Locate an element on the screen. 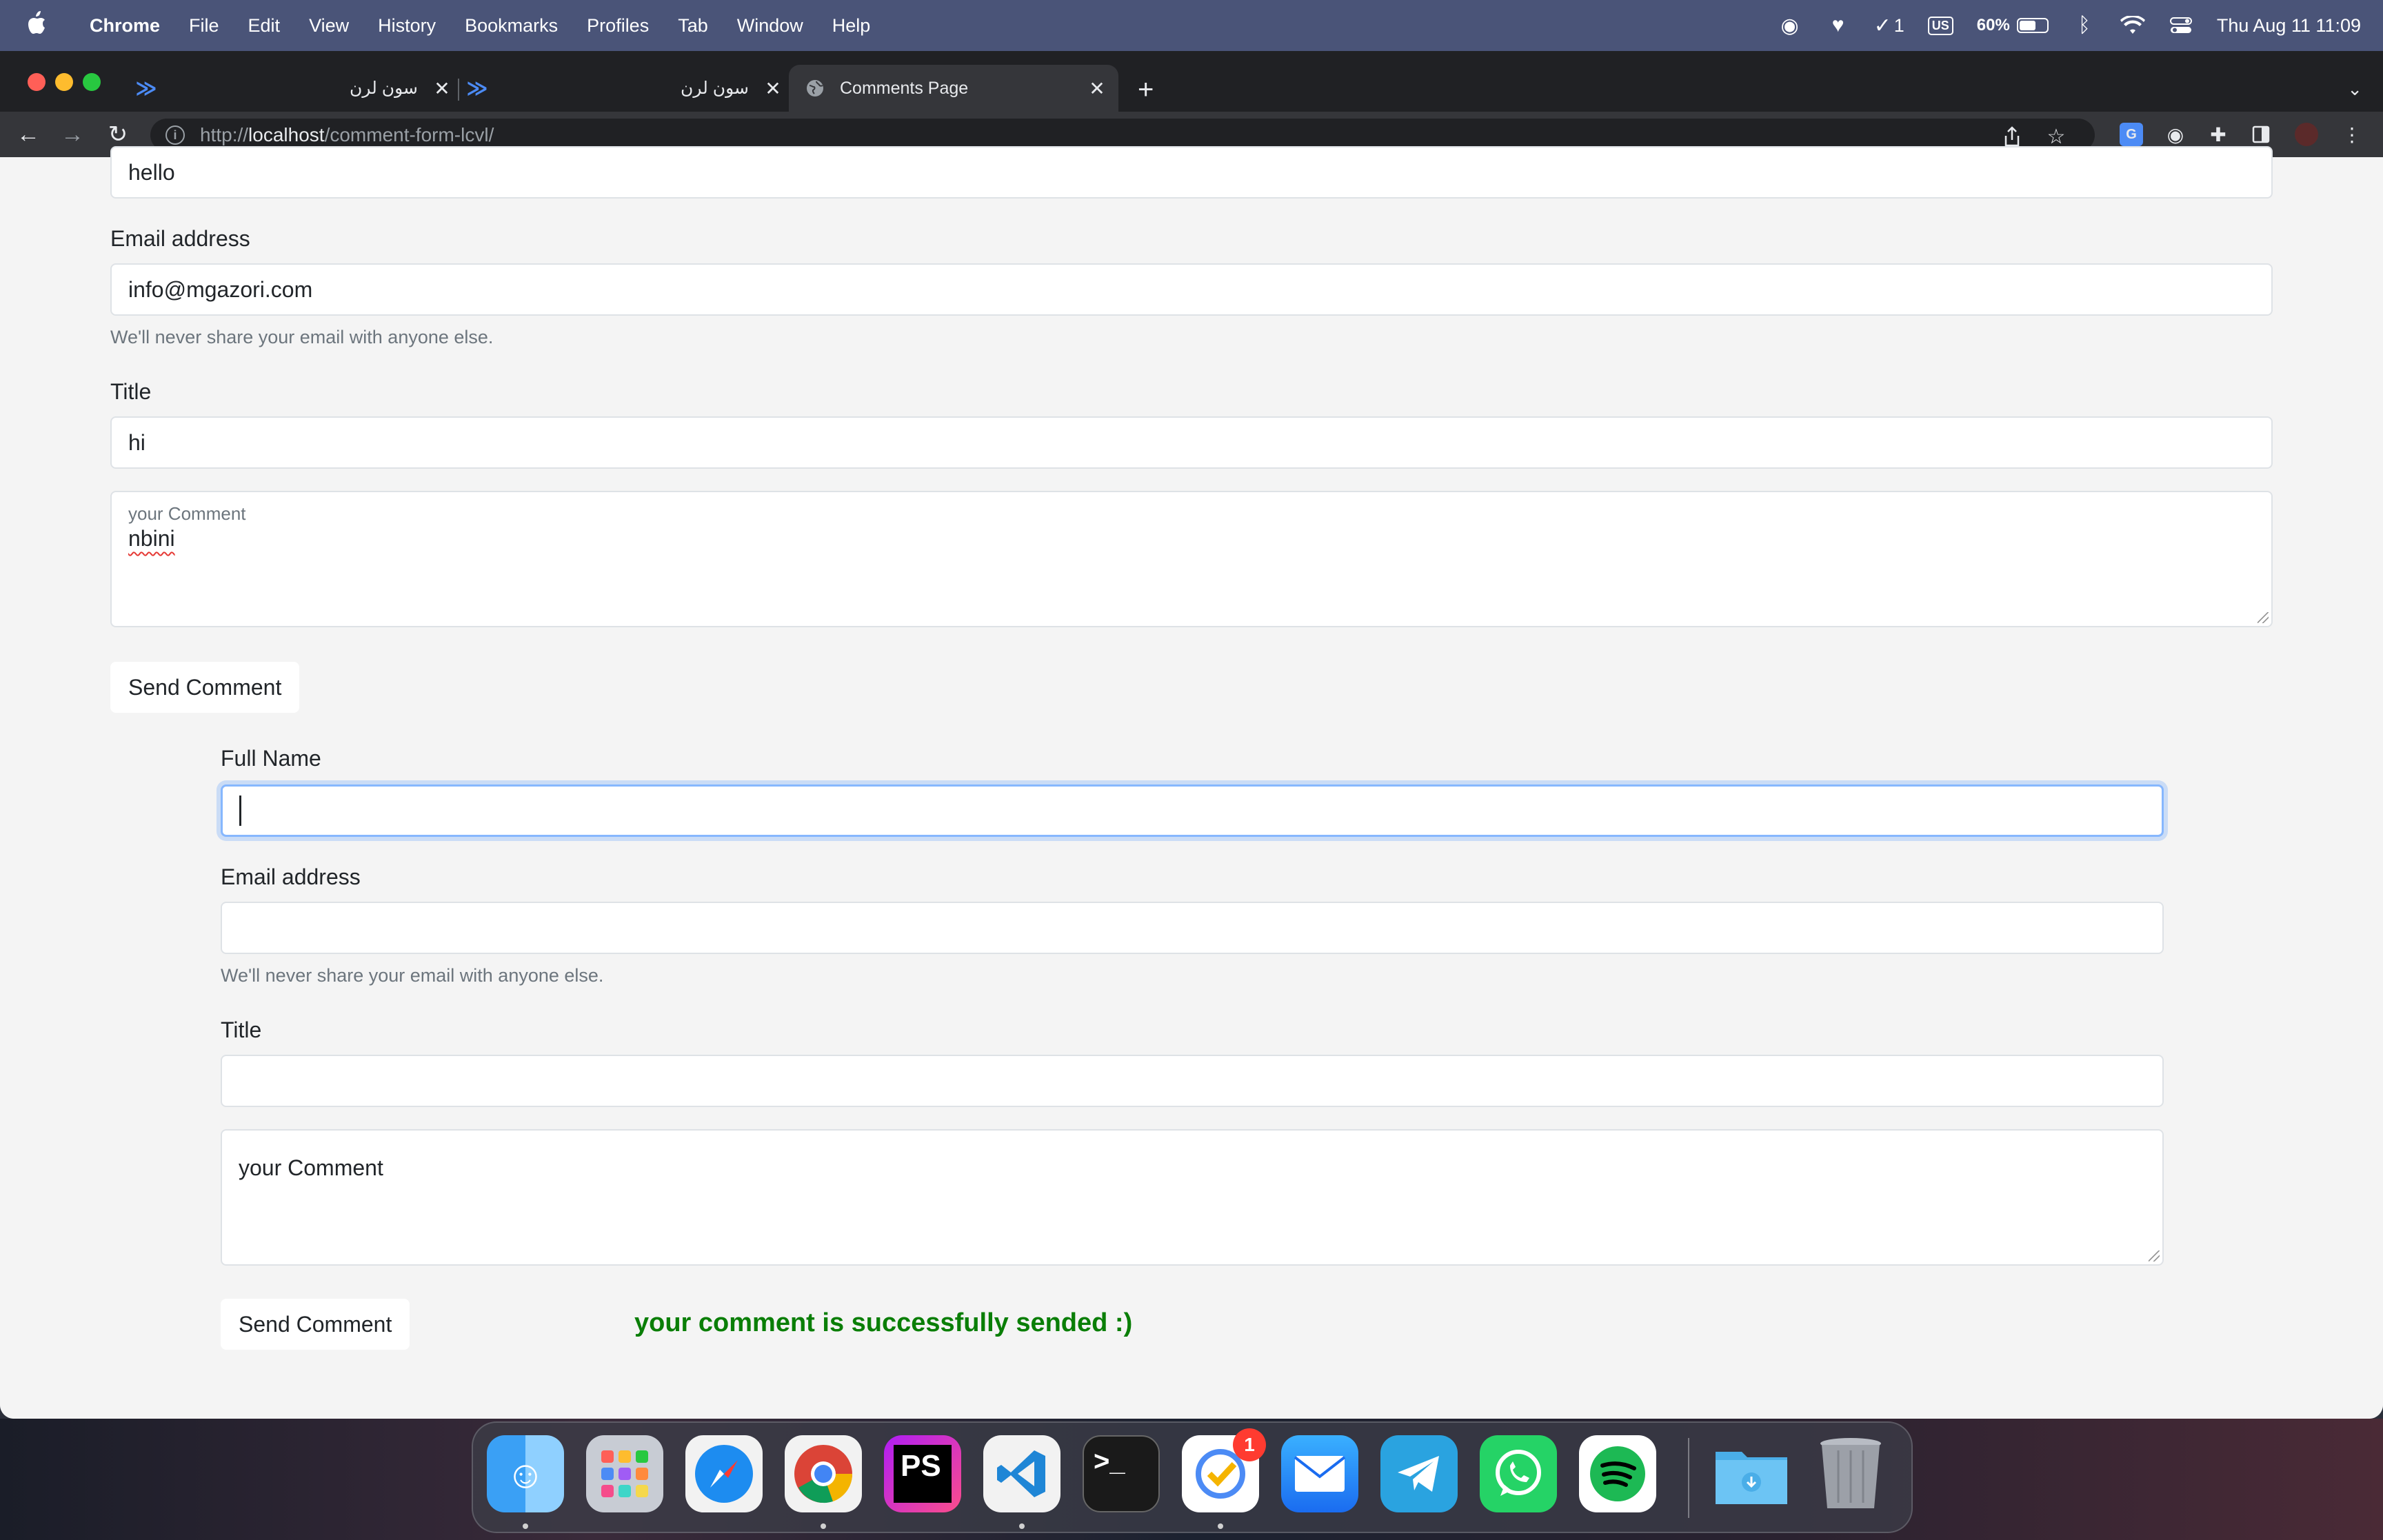 The height and width of the screenshot is (1540, 2383). form2-full-name-input is located at coordinates (1192, 811).